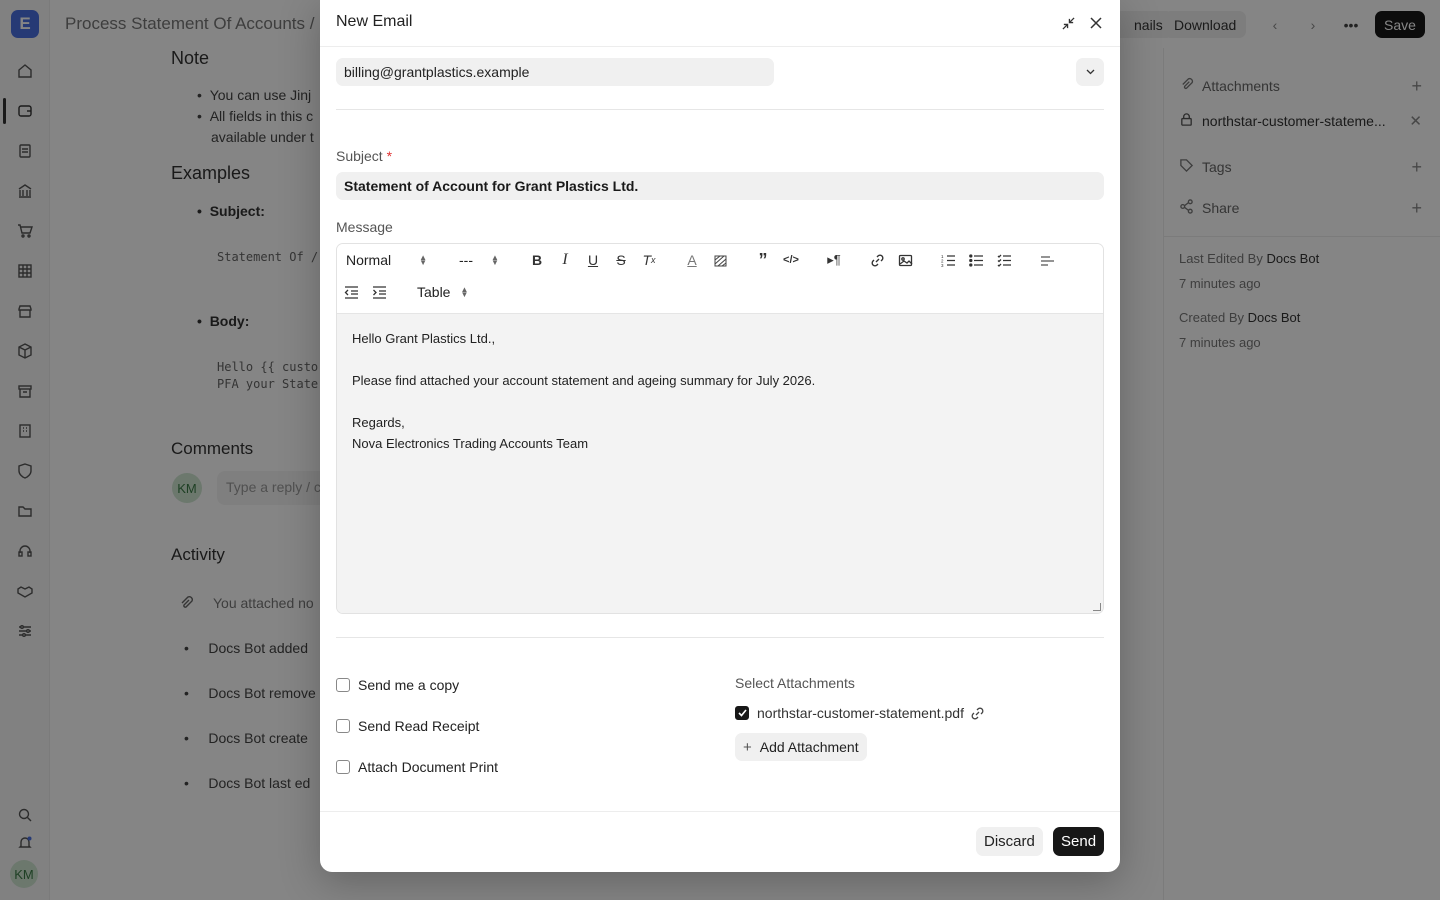 The image size is (1440, 900). What do you see at coordinates (386, 260) in the screenshot?
I see `paragraph-style-select: Normal ▲ ▼` at bounding box center [386, 260].